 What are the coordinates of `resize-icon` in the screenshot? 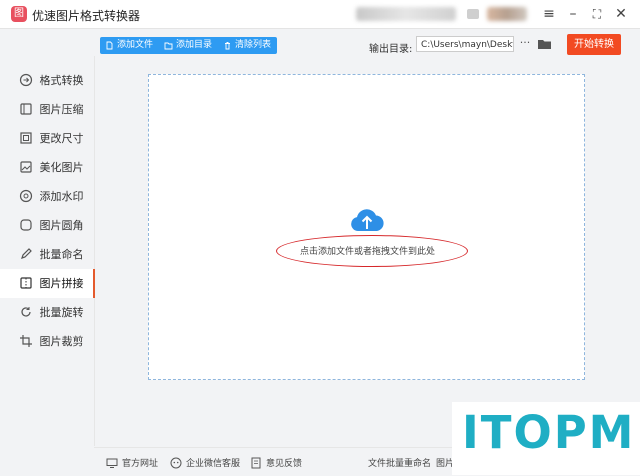 It's located at (26, 138).